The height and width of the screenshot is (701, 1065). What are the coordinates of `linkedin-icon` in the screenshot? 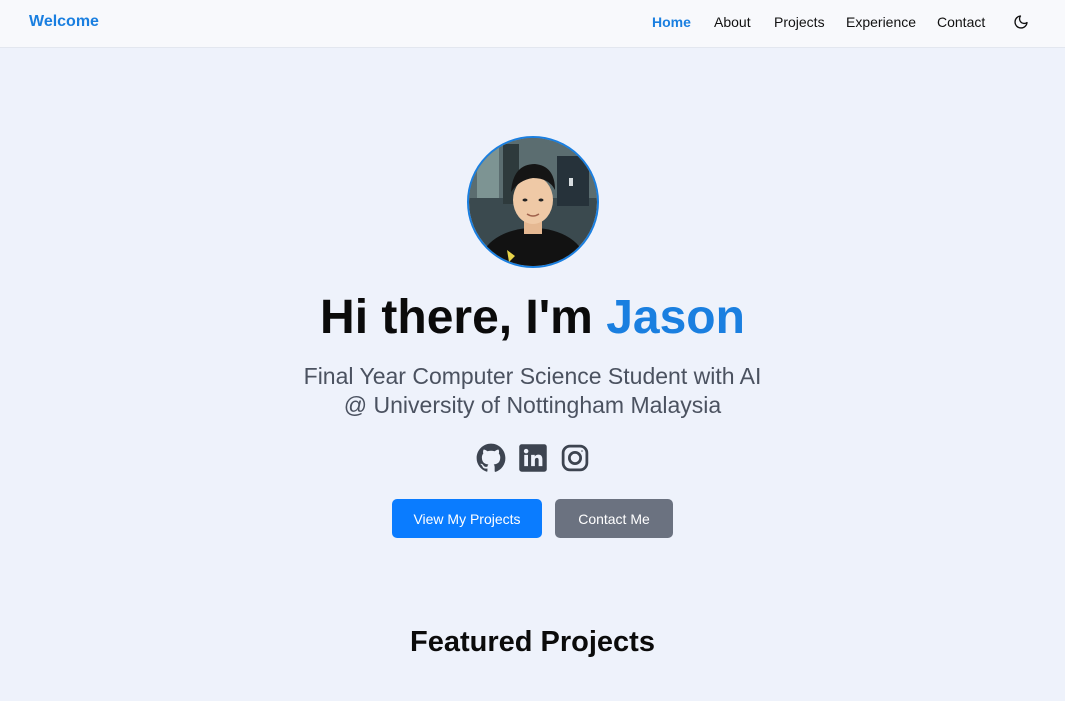 It's located at (533, 458).